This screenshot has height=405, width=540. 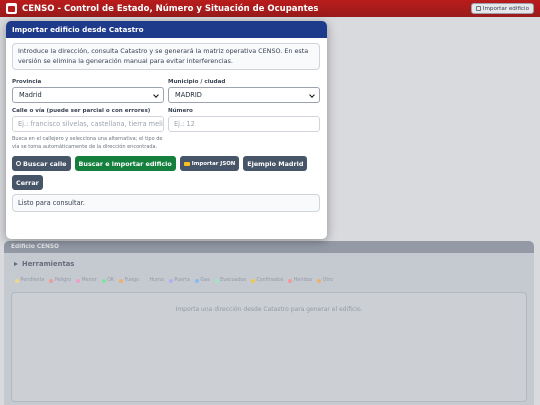 I want to click on example-madrid-button: Ejemplo Madrid, so click(x=275, y=163).